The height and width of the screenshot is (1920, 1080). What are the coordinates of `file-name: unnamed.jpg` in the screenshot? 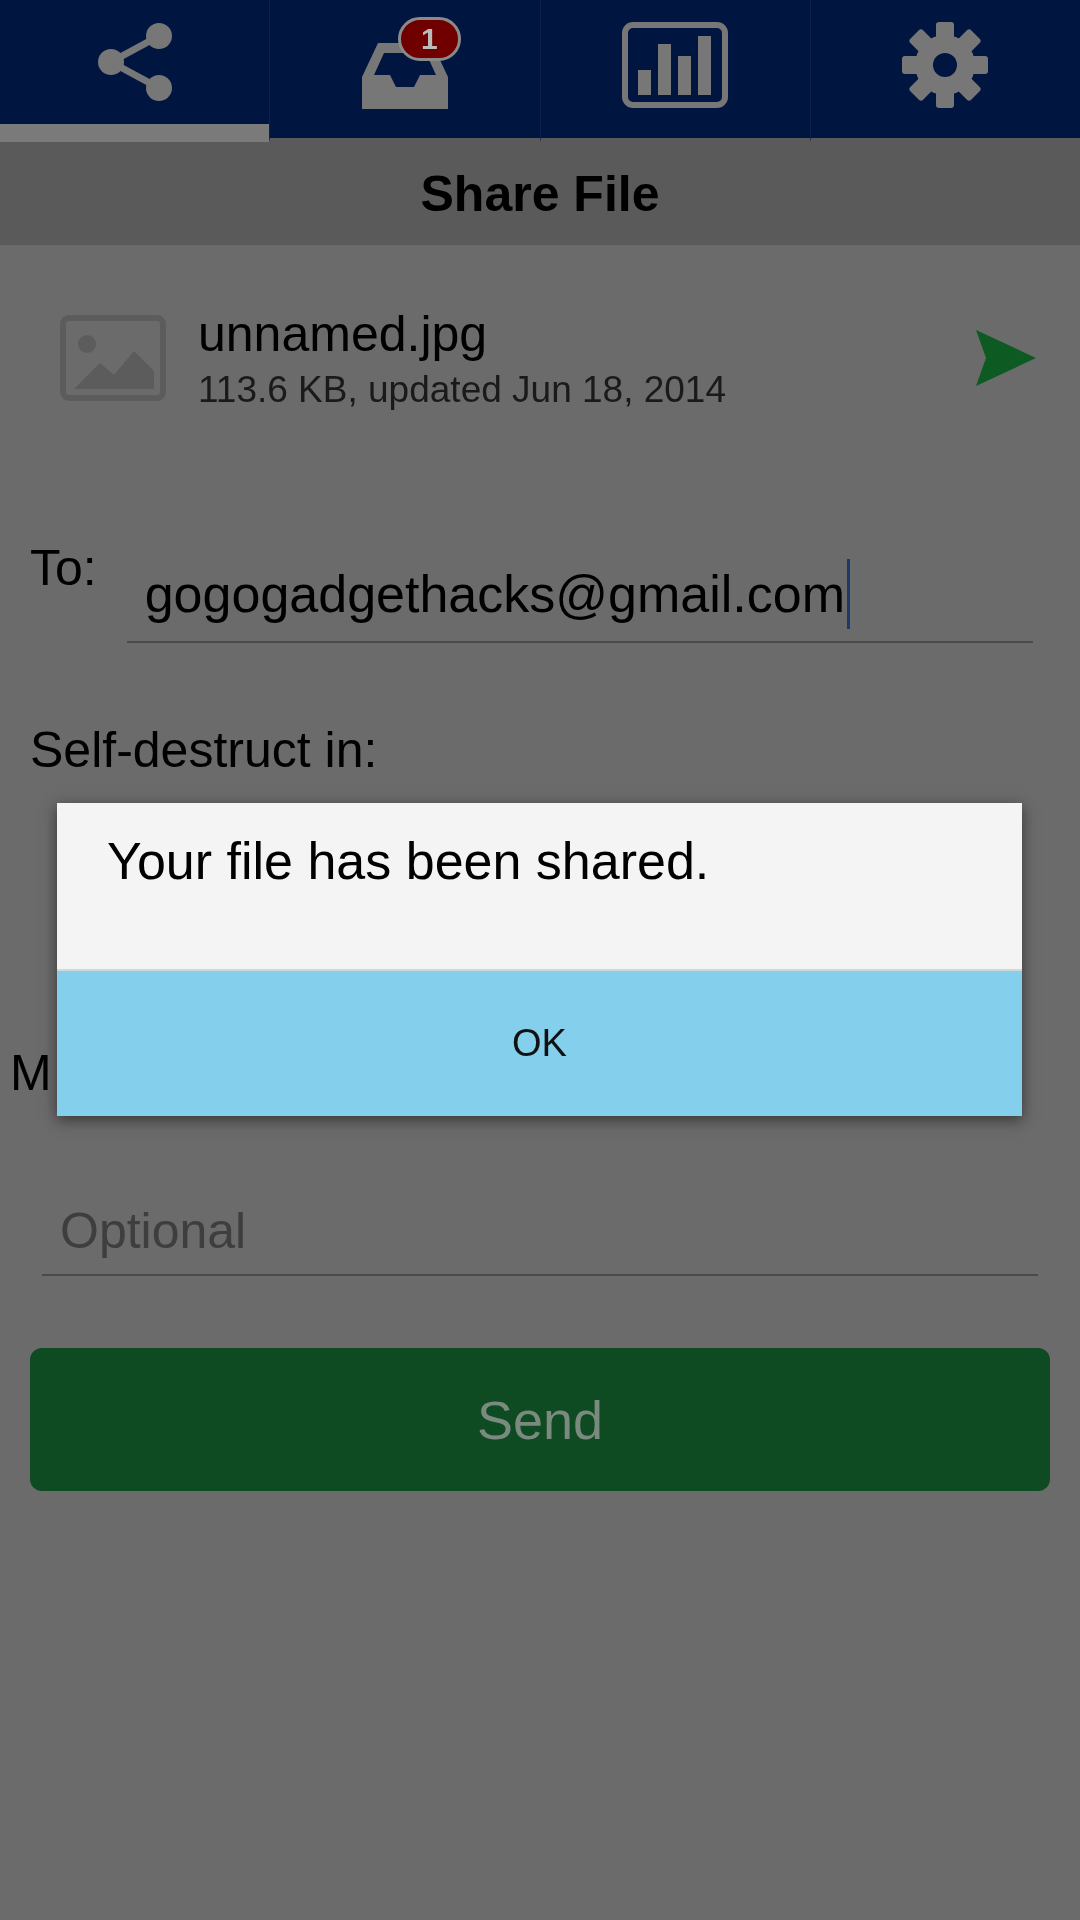 It's located at (343, 334).